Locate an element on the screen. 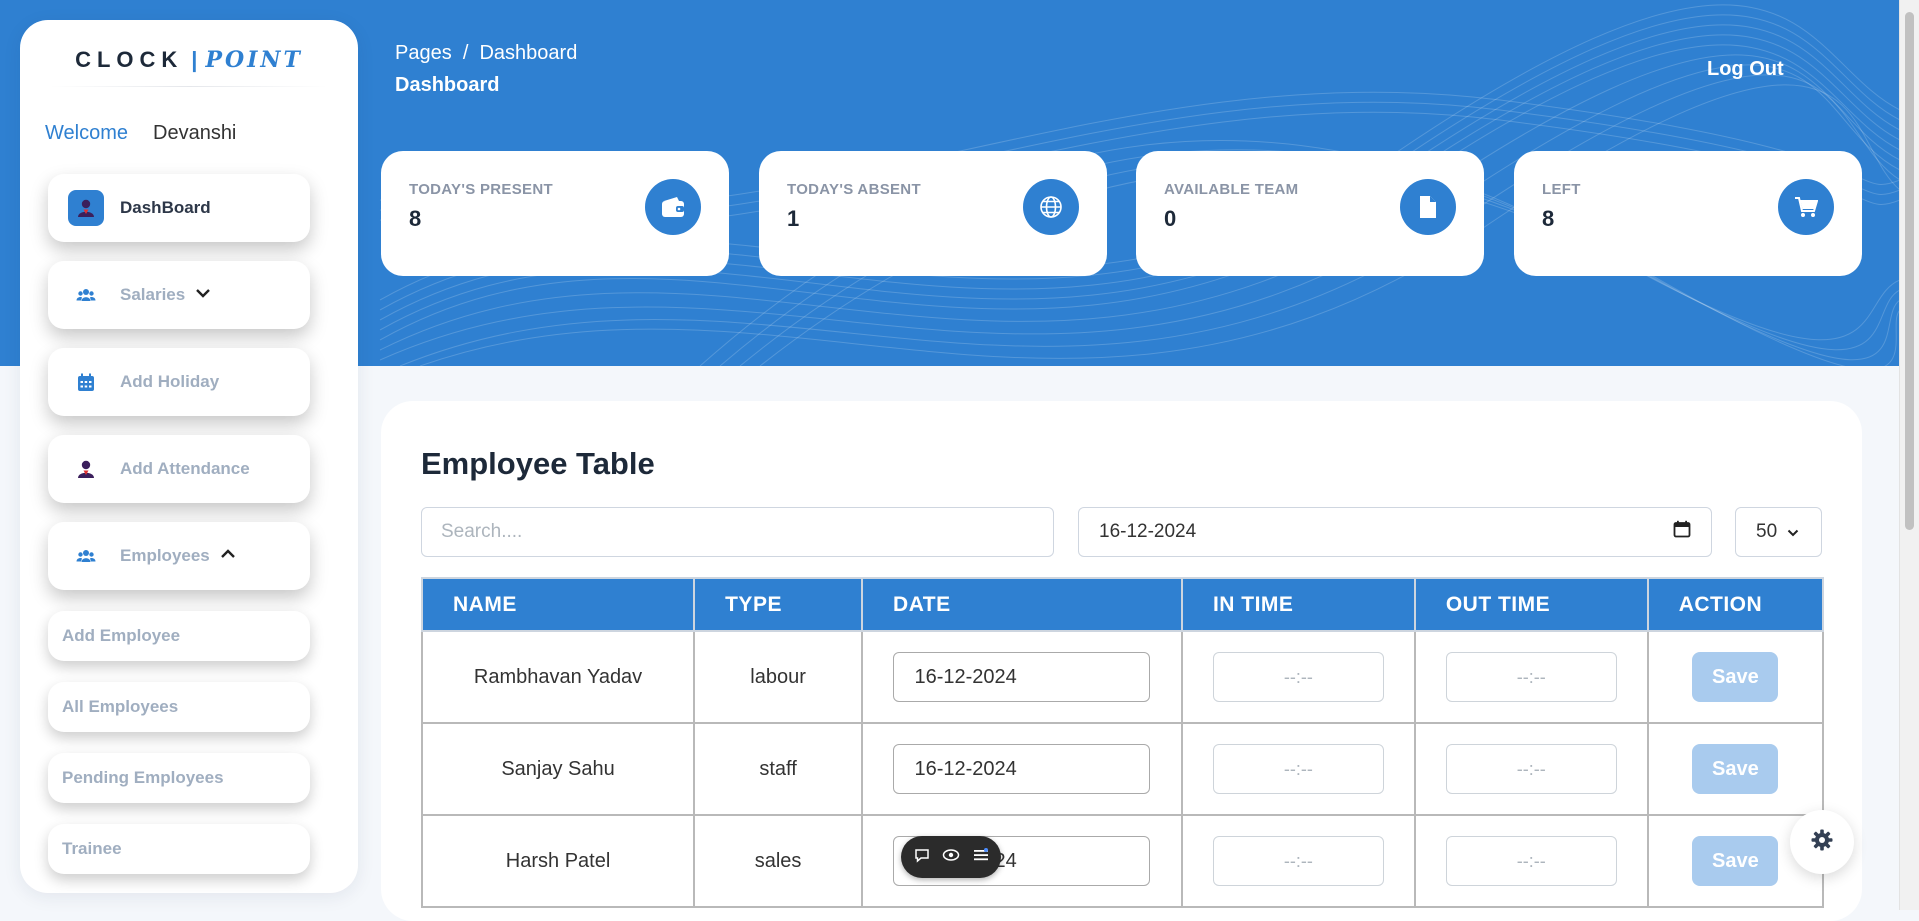 The width and height of the screenshot is (1919, 921). stat-card-absent: TODAY'S ABSENT 1 is located at coordinates (933, 213).